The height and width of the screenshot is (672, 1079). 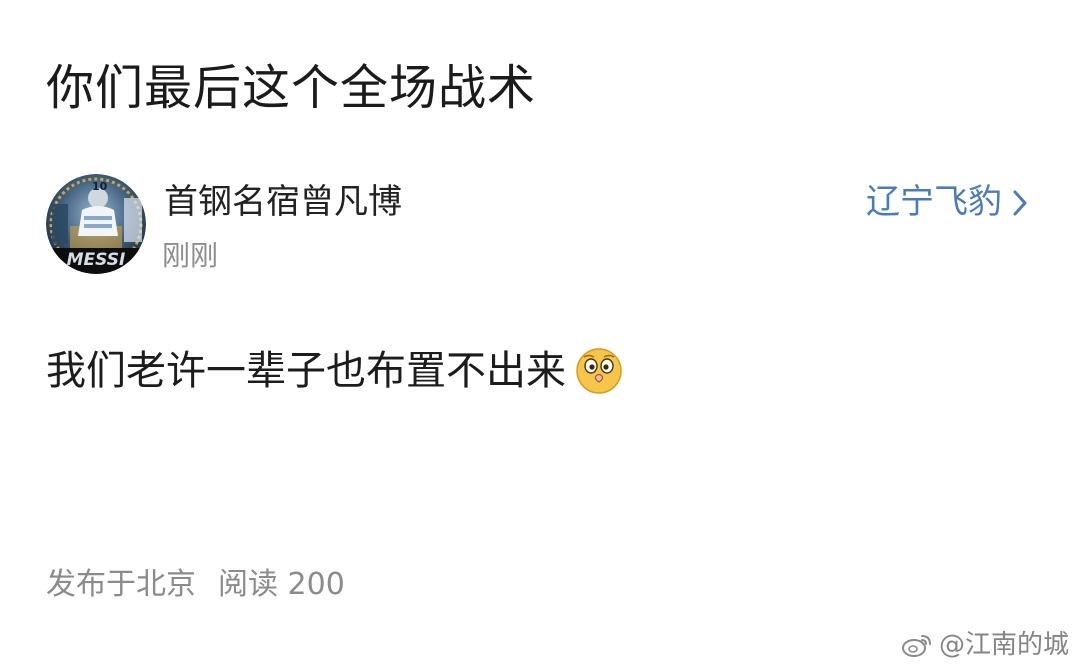 What do you see at coordinates (934, 202) in the screenshot?
I see `topic-link-label: 辽宁飞豹` at bounding box center [934, 202].